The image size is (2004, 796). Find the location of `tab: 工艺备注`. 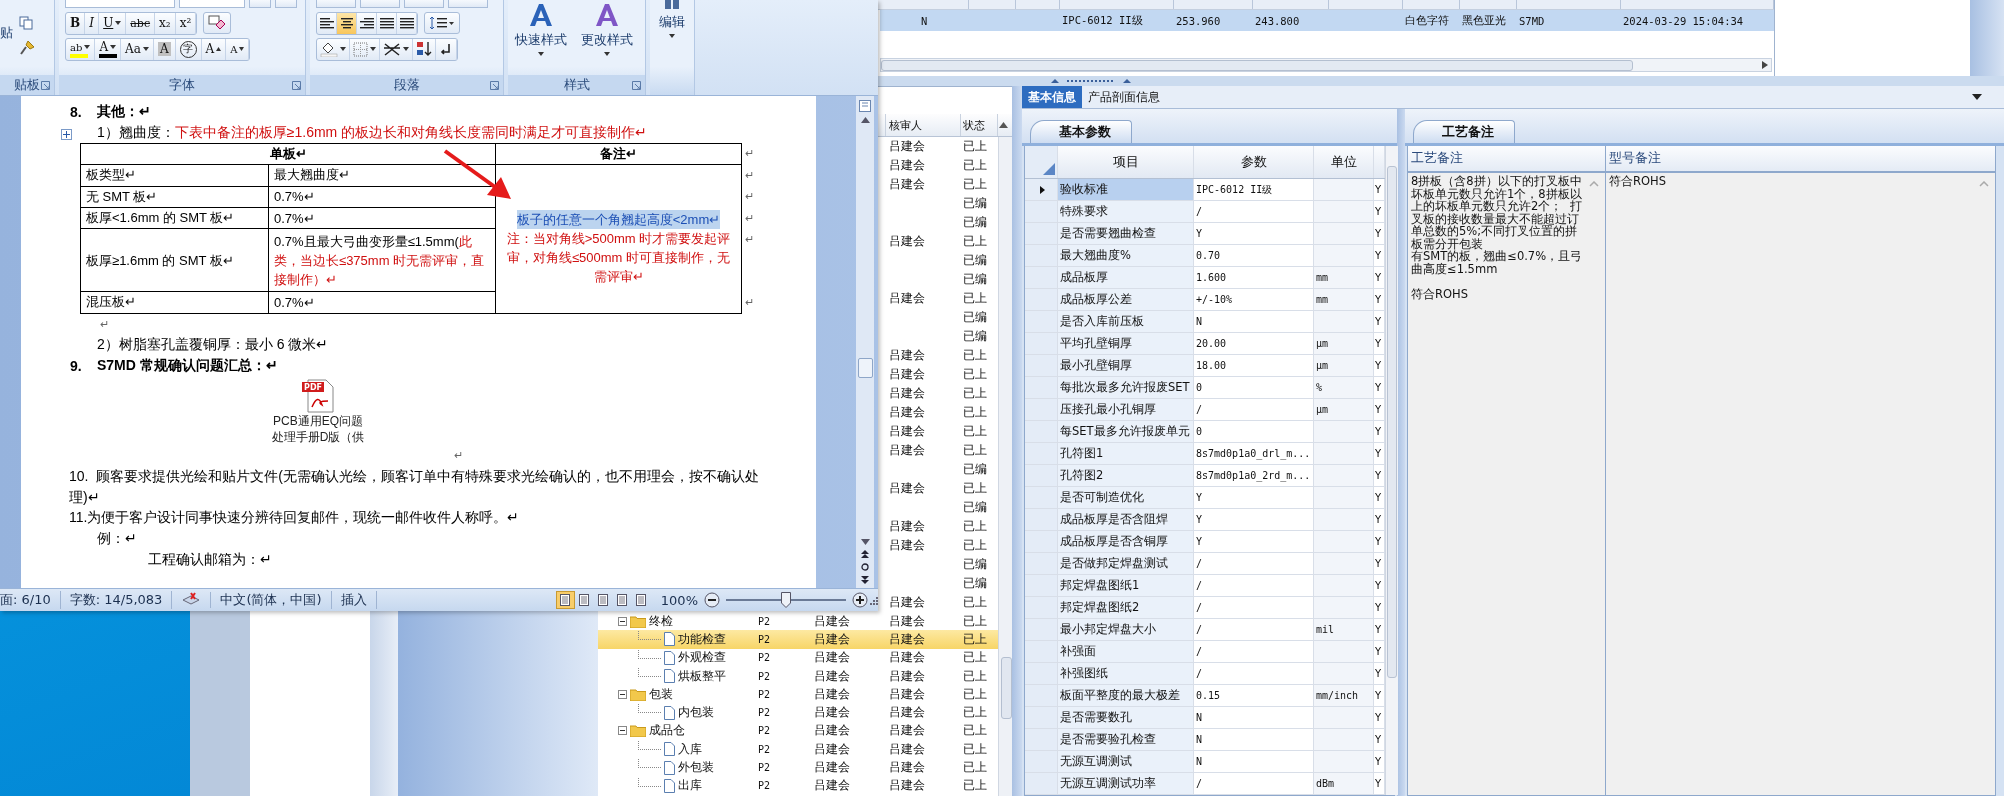

tab: 工艺备注 is located at coordinates (1464, 131).